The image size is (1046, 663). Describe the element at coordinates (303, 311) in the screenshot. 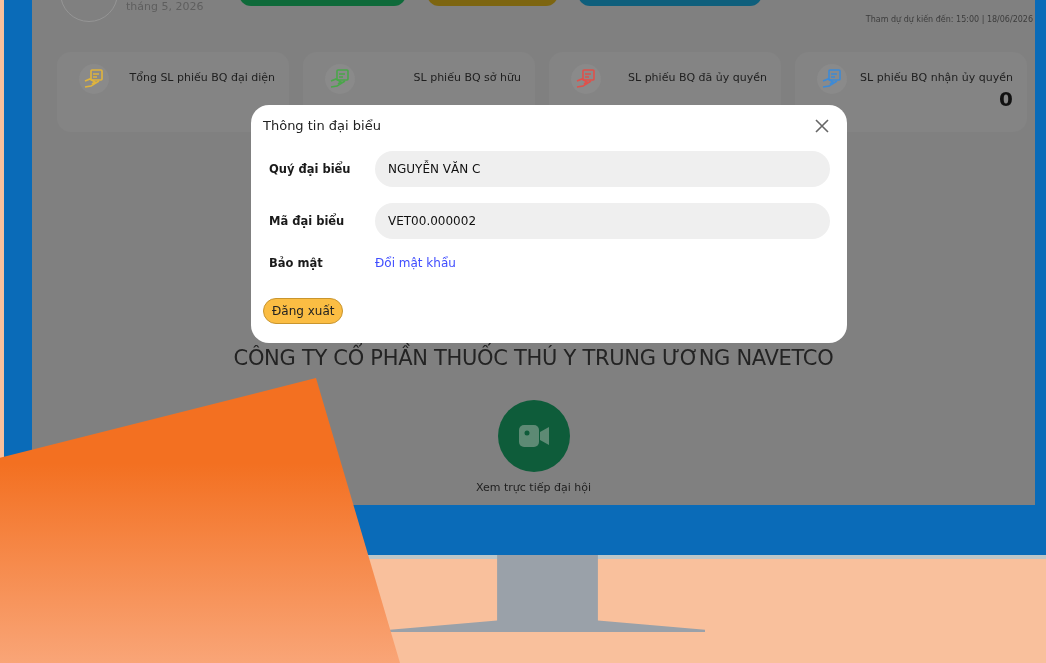

I see `logout-button: Đăng xuất` at that location.